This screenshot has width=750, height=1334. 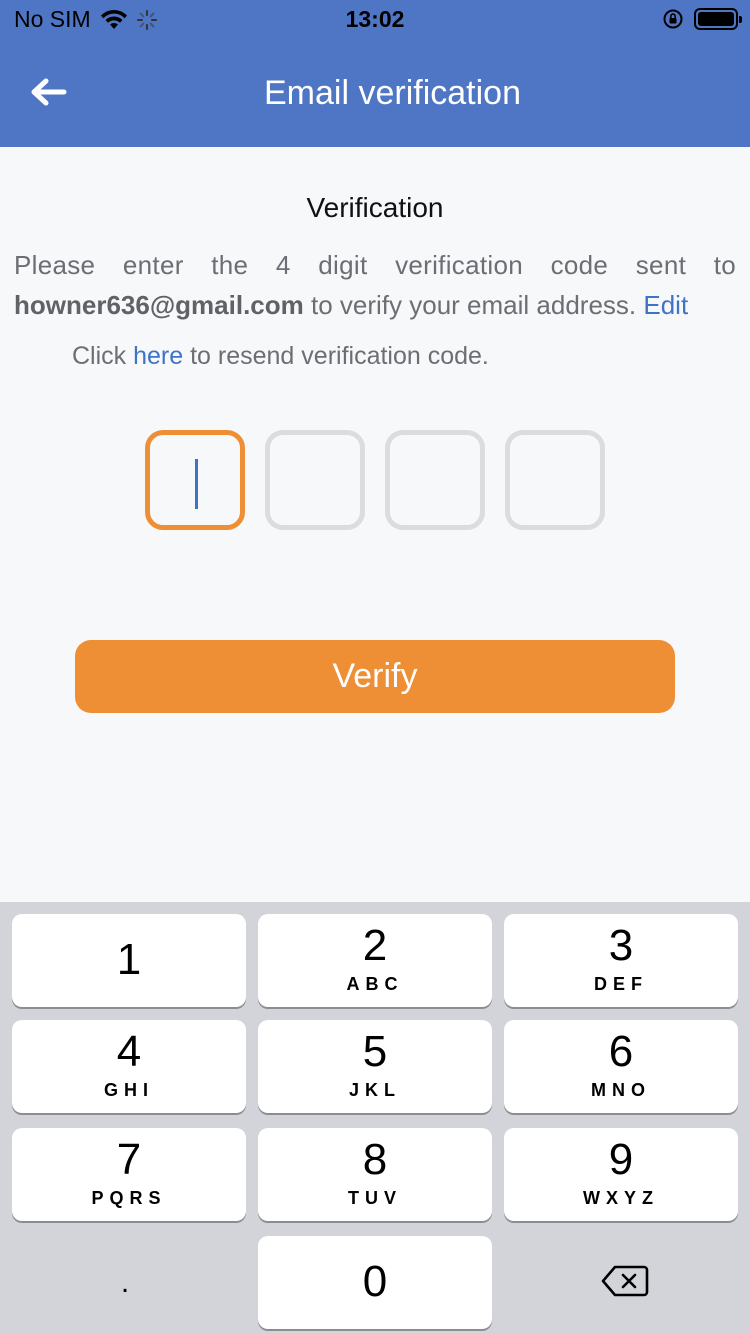 What do you see at coordinates (129, 1159) in the screenshot?
I see `key-digit: 7` at bounding box center [129, 1159].